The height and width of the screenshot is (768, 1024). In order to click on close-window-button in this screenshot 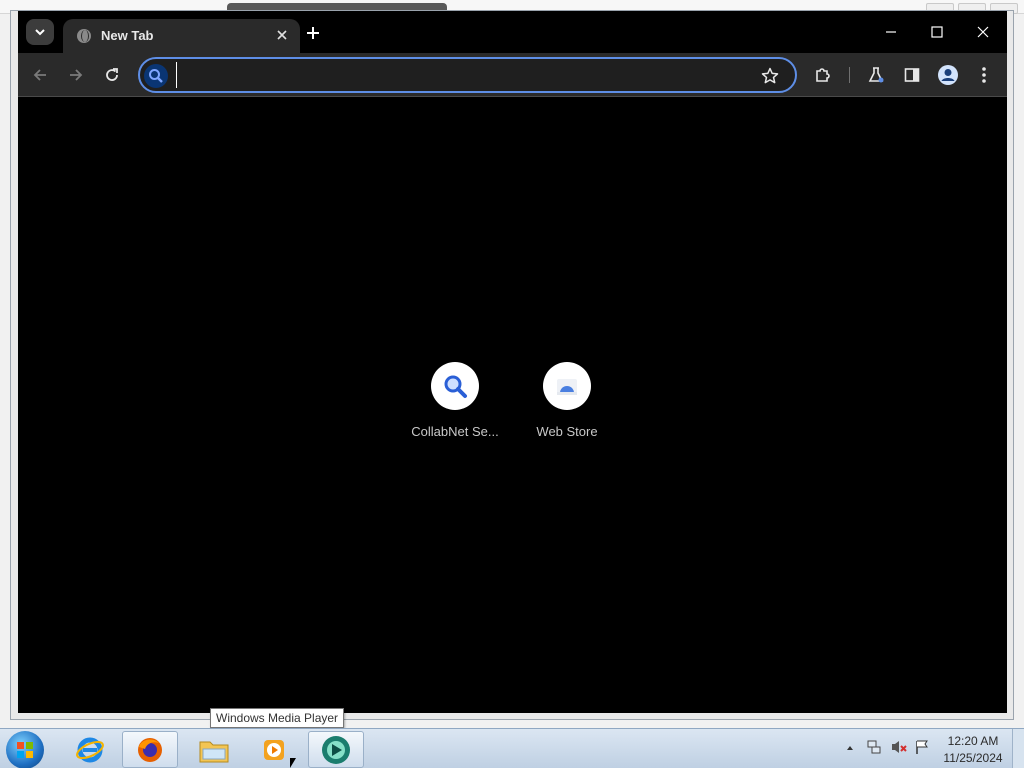, I will do `click(983, 32)`.